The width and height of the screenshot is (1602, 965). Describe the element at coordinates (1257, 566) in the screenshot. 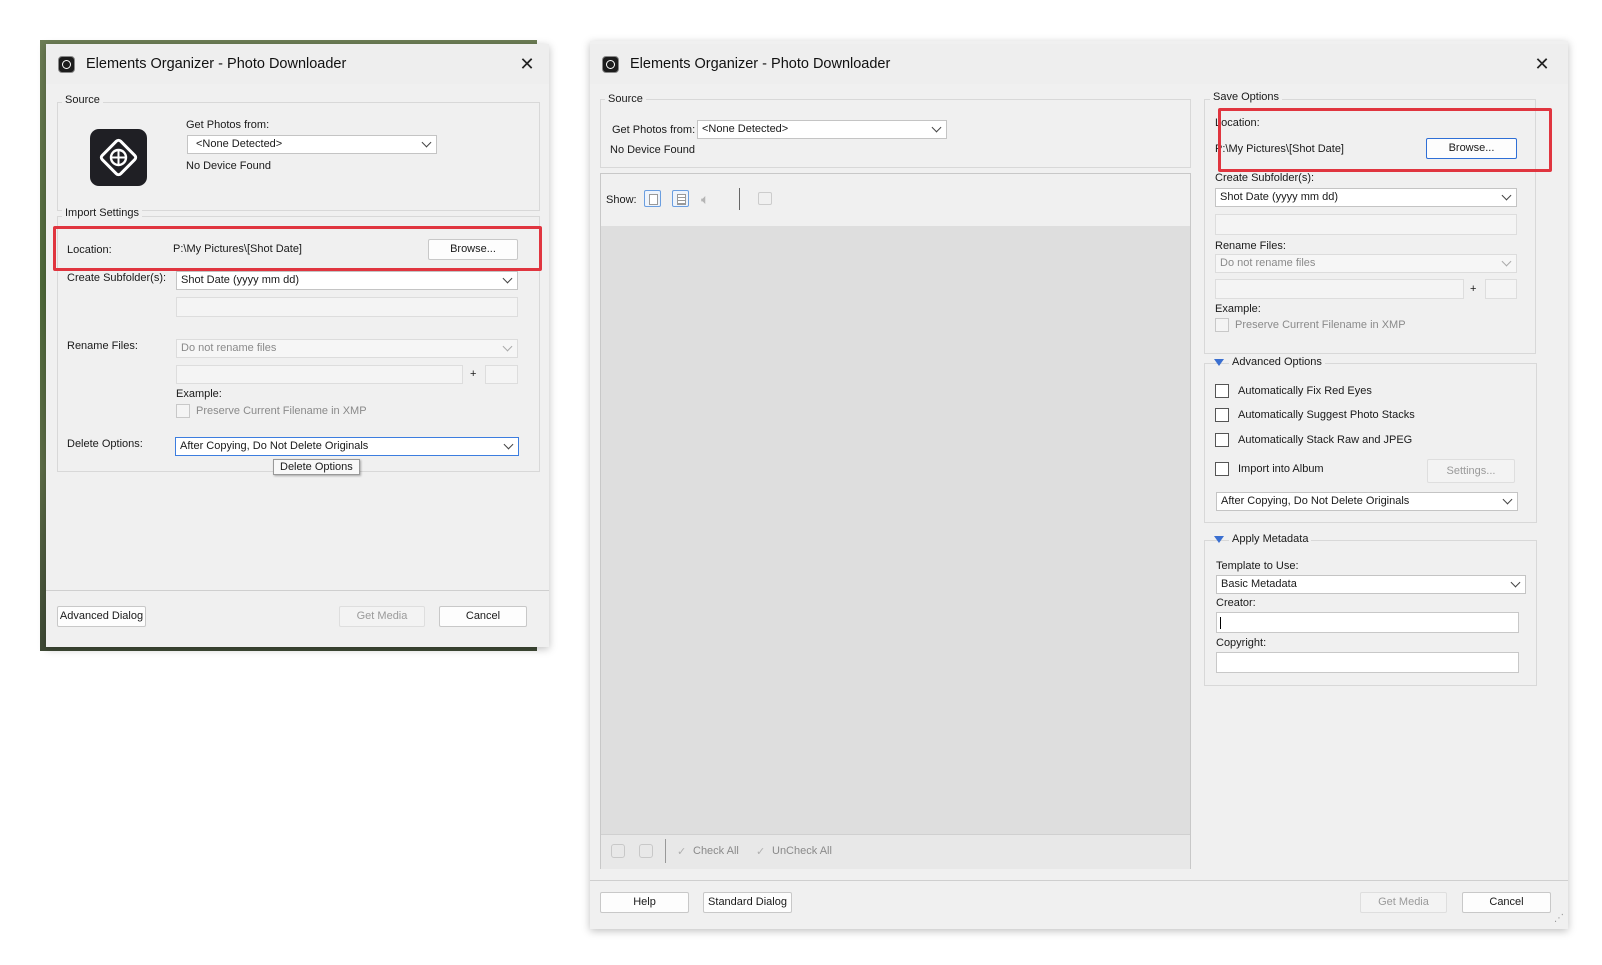

I see `template-label: Template to Use:` at that location.